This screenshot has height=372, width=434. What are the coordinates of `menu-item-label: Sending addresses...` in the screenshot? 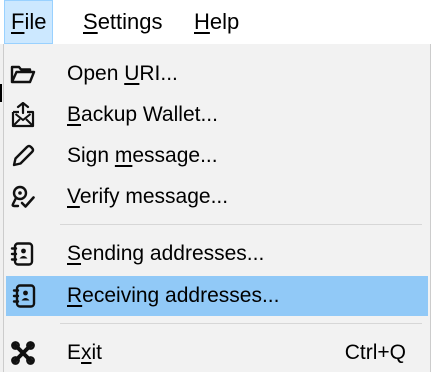 It's located at (165, 254).